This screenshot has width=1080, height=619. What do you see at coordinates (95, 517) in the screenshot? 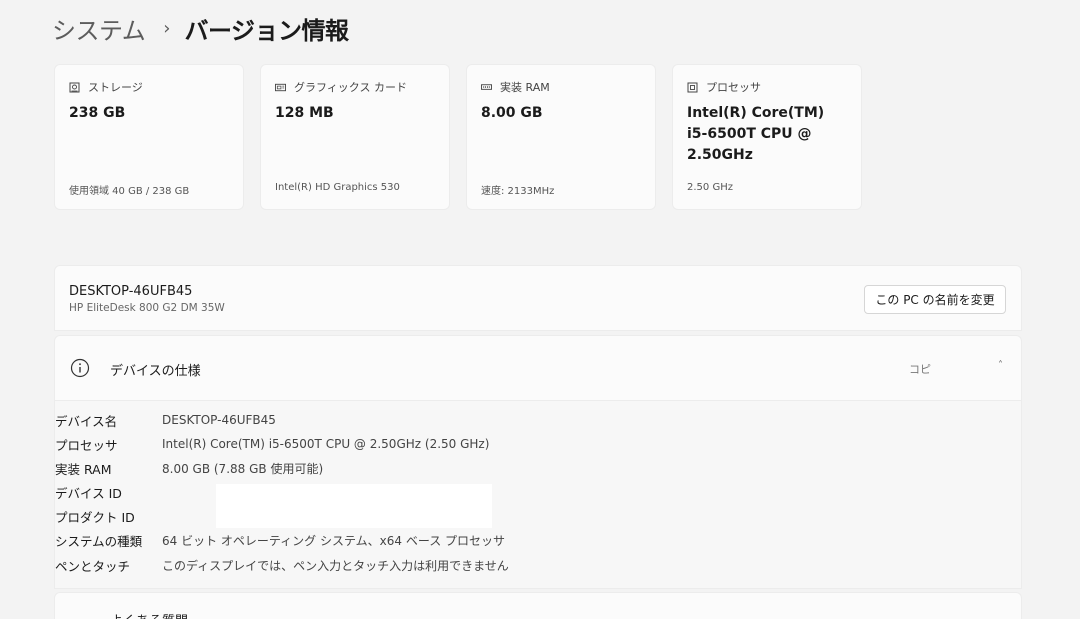
I see `spec-key: プロダクト ID` at bounding box center [95, 517].